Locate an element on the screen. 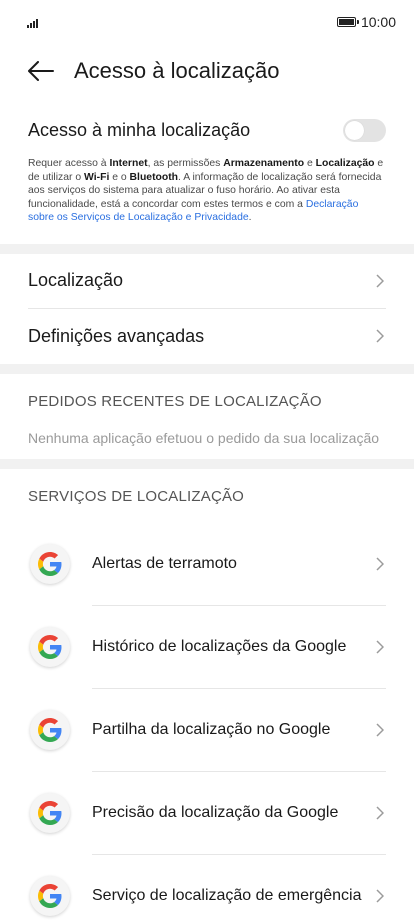  service-body: Serviço de localização de emergência is located at coordinates (239, 887).